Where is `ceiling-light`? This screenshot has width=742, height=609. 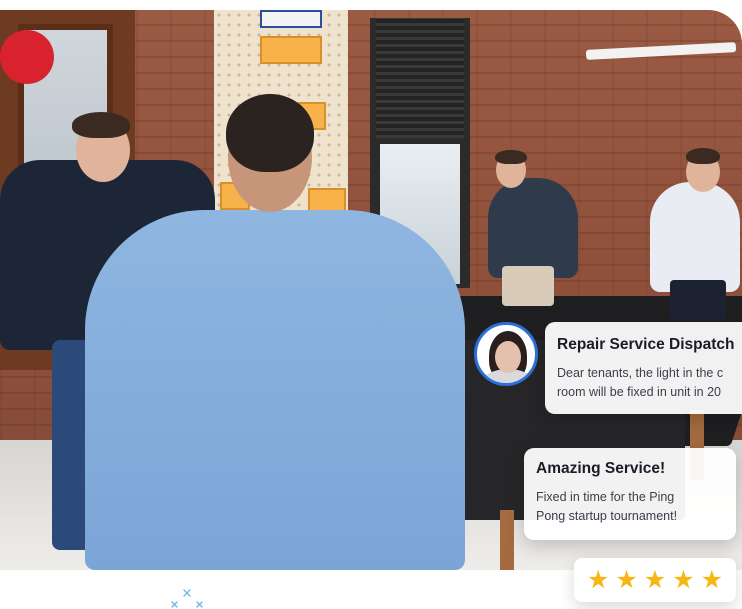 ceiling-light is located at coordinates (661, 51).